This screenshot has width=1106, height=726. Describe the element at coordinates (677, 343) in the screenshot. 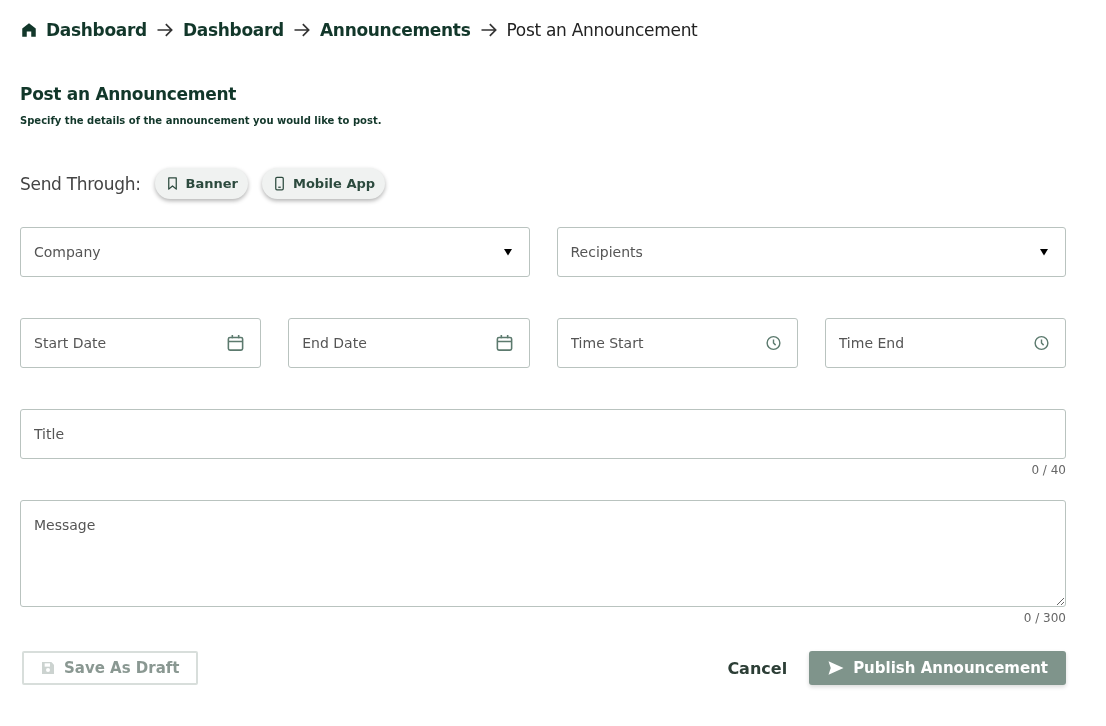

I see `time-field: Time Start` at that location.